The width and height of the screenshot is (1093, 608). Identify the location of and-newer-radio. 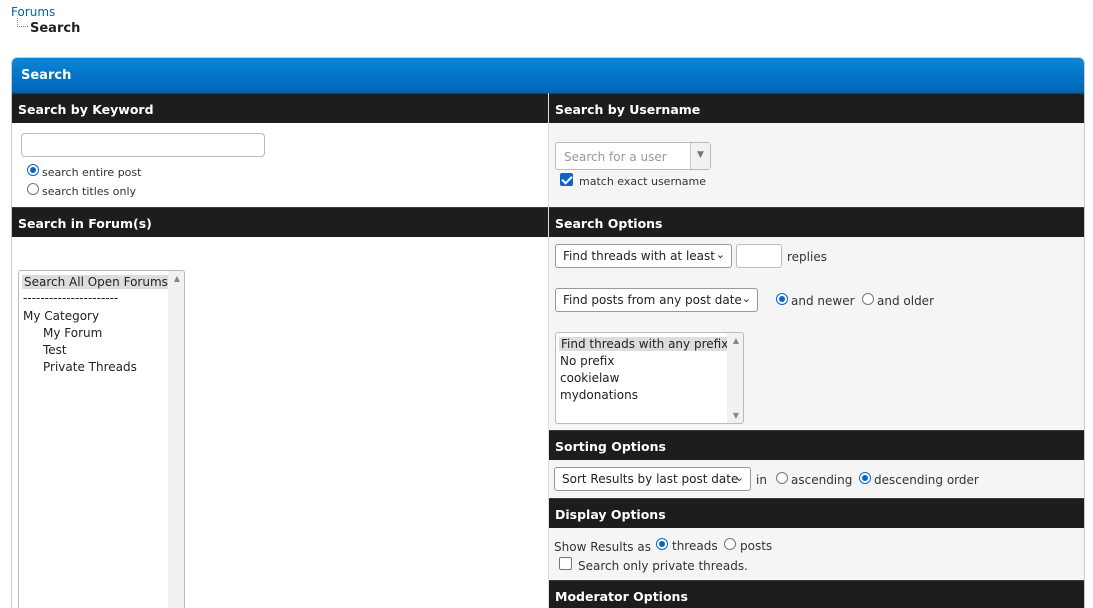
(782, 299).